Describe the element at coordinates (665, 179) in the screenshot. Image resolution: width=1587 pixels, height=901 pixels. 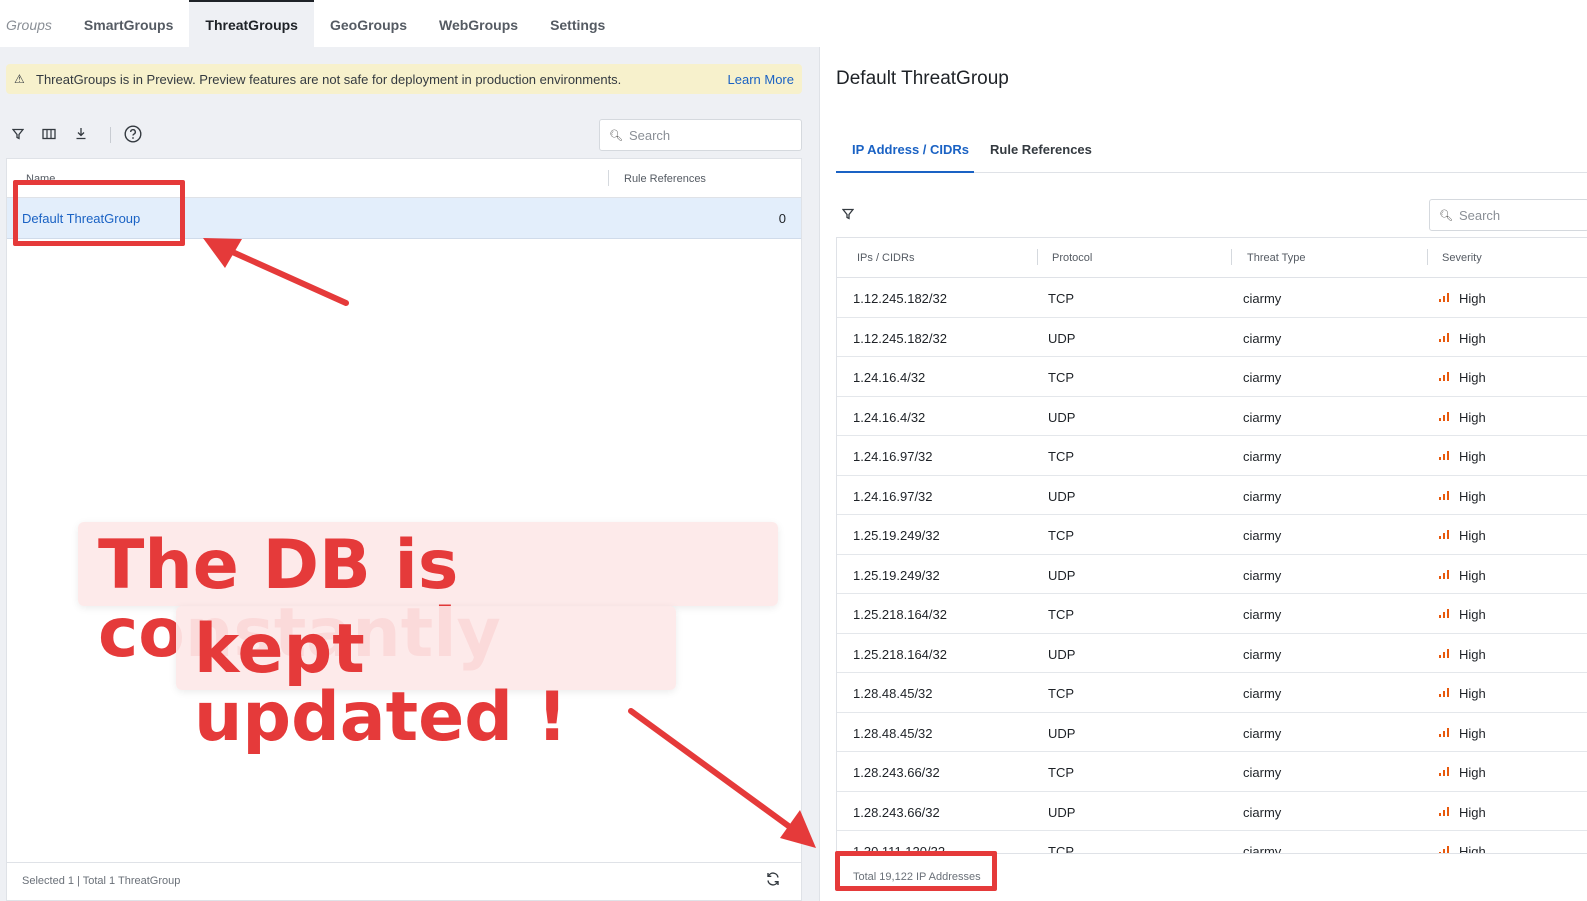
I see `column-header-rule-references: Rule References` at that location.